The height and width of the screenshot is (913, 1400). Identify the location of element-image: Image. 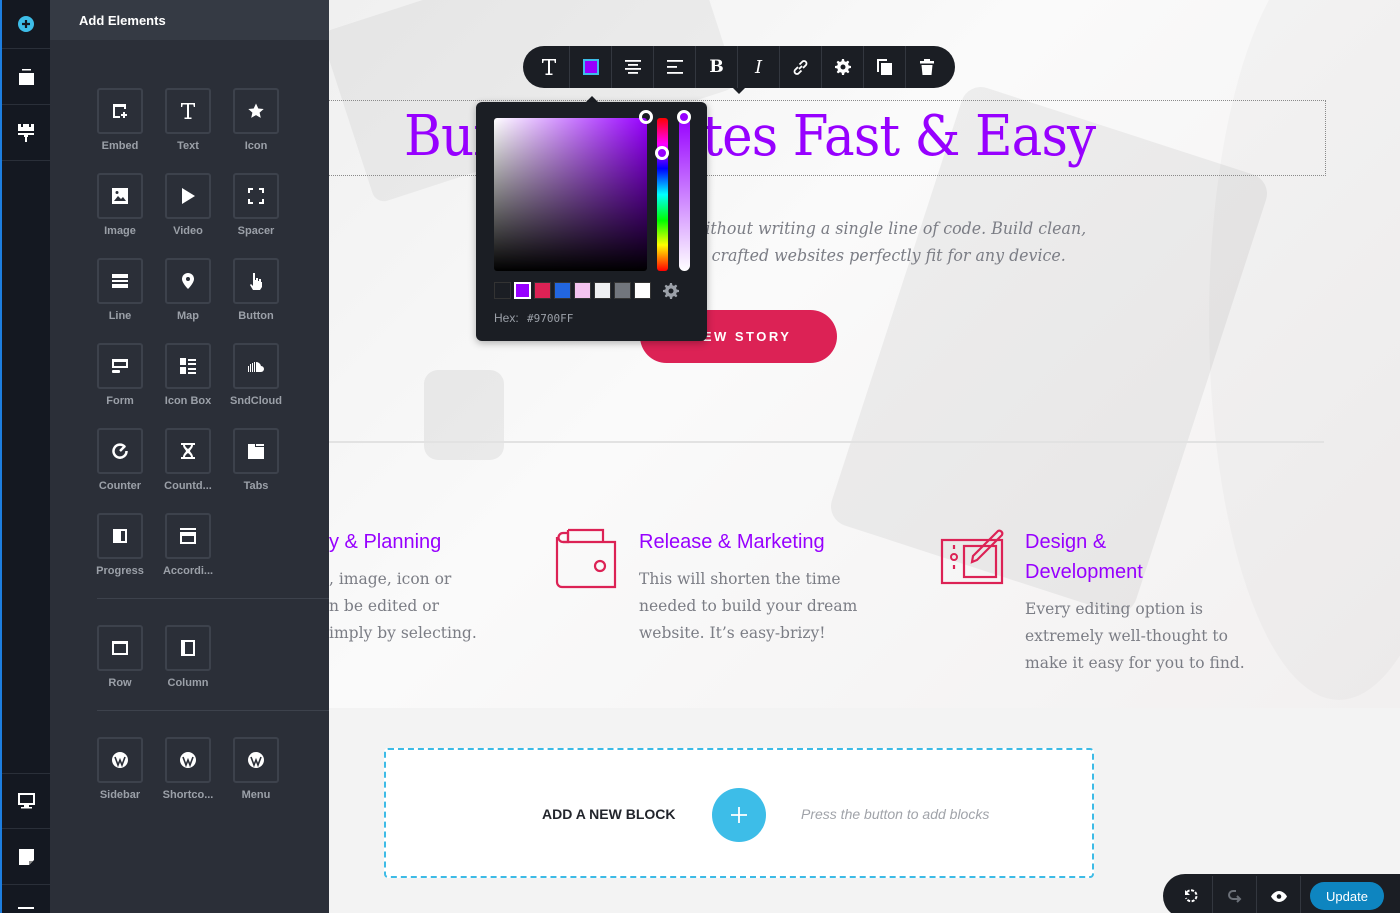
(120, 205).